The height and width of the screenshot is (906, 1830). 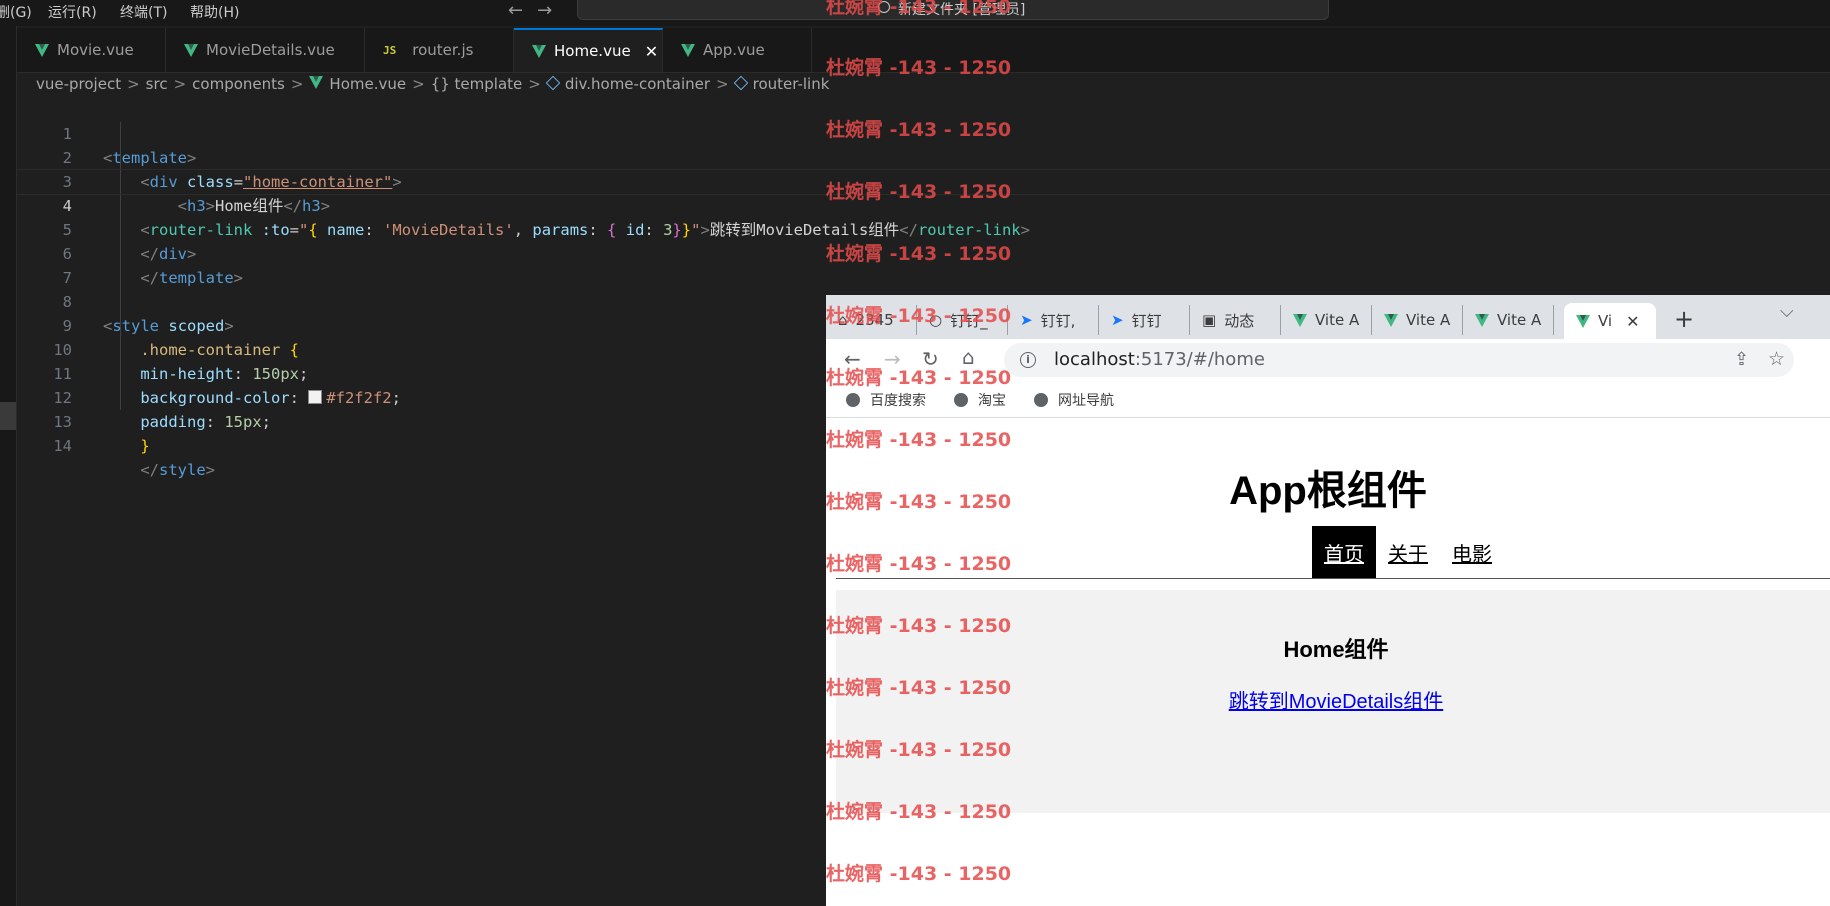 I want to click on browser-tab: ➤ 钉钉,, so click(x=1053, y=320).